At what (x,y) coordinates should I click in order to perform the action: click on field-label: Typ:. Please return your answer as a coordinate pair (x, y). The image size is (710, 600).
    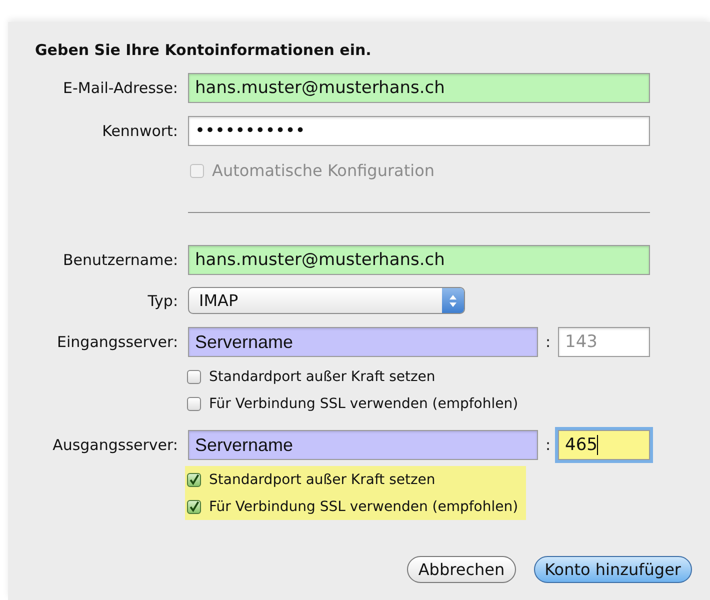
    Looking at the image, I should click on (162, 301).